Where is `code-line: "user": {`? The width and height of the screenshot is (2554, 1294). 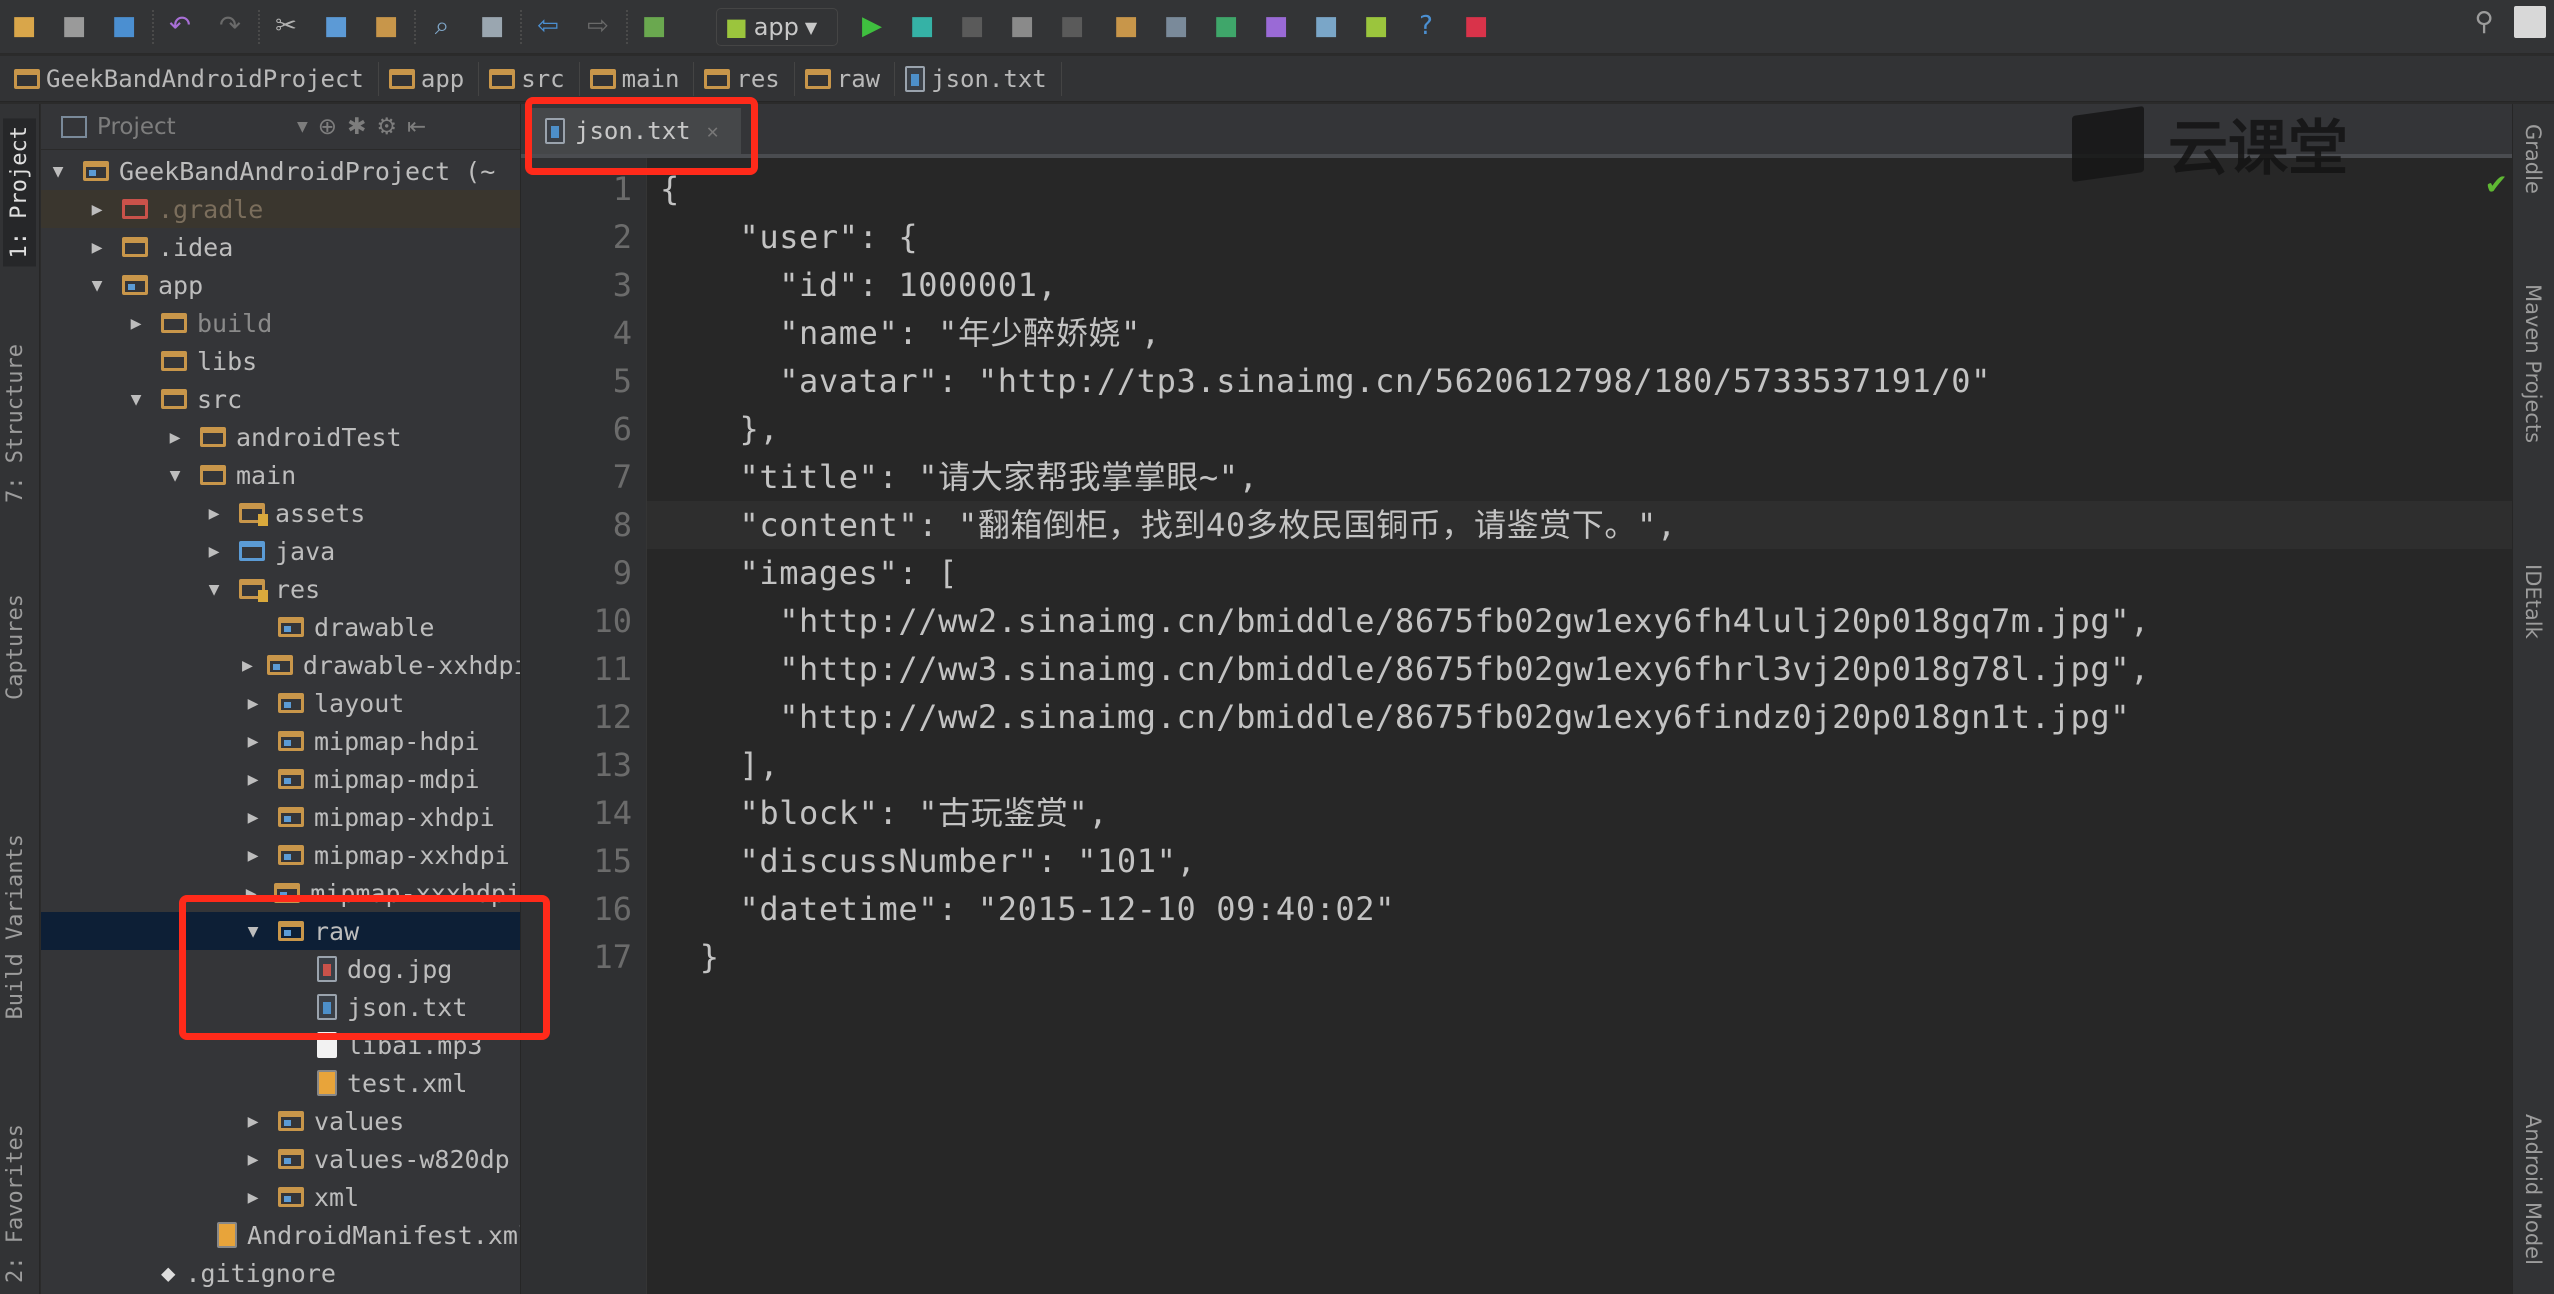 code-line: "user": { is located at coordinates (789, 237).